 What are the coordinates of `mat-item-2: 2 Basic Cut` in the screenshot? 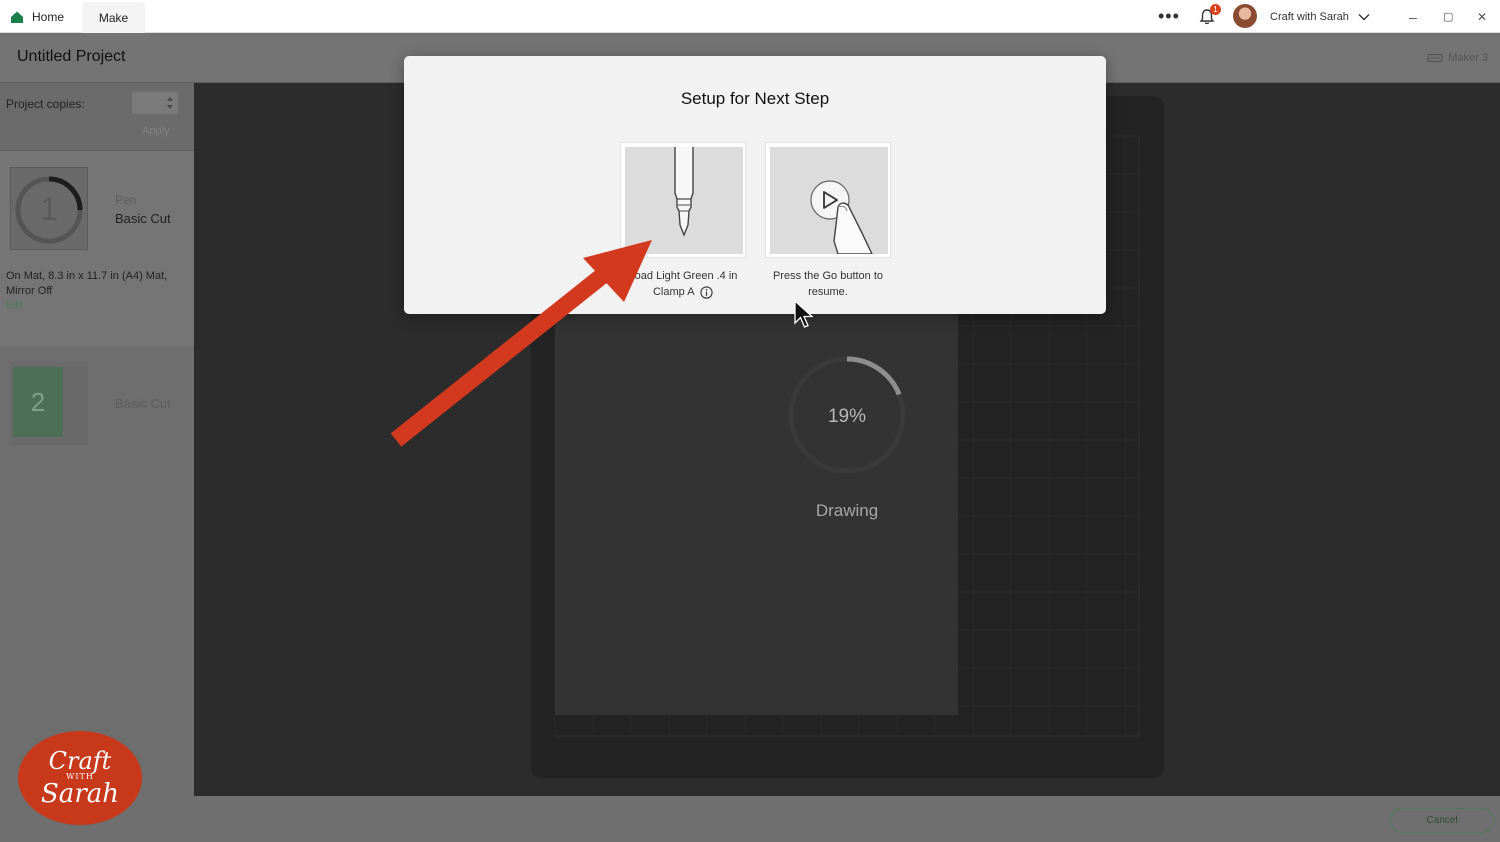 It's located at (97, 401).